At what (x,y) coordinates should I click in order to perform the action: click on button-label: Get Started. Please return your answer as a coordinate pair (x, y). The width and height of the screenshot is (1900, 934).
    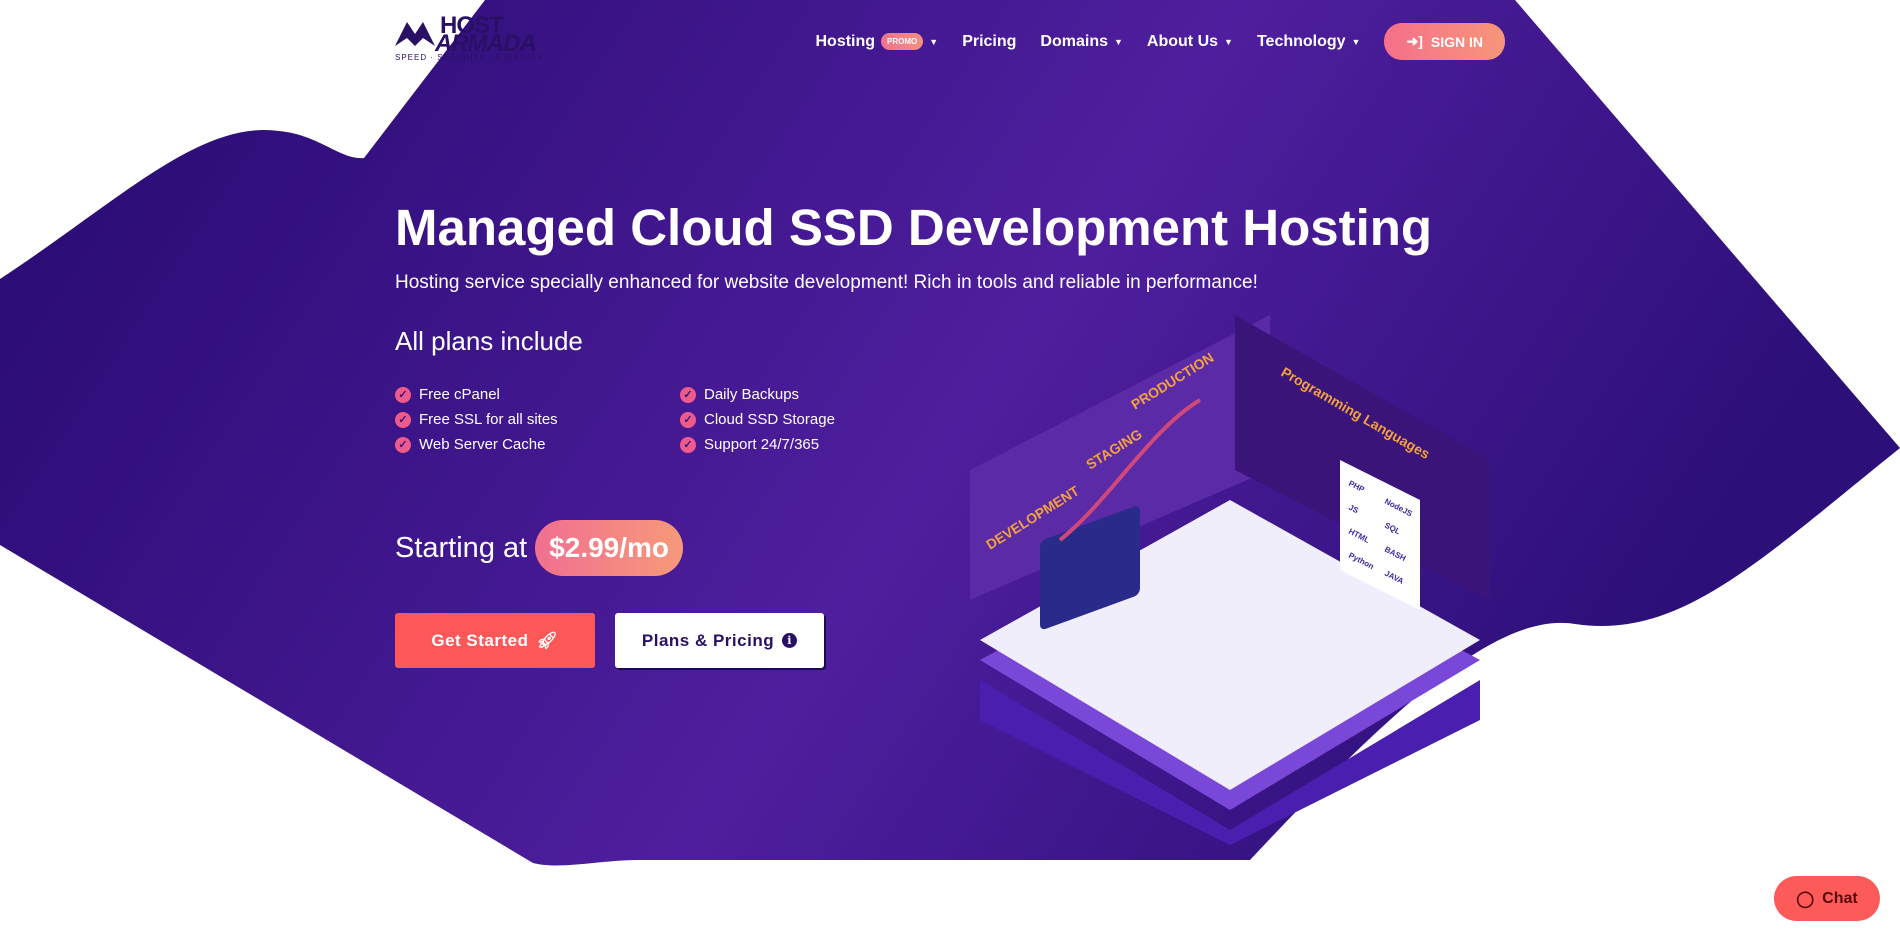
    Looking at the image, I should click on (480, 640).